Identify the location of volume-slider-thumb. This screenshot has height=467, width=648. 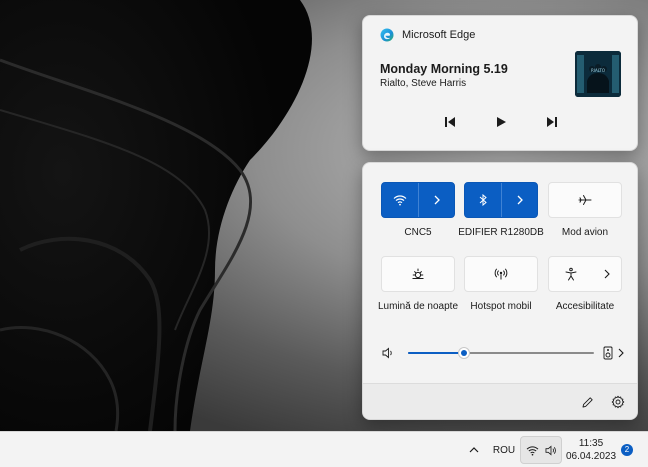
(464, 353).